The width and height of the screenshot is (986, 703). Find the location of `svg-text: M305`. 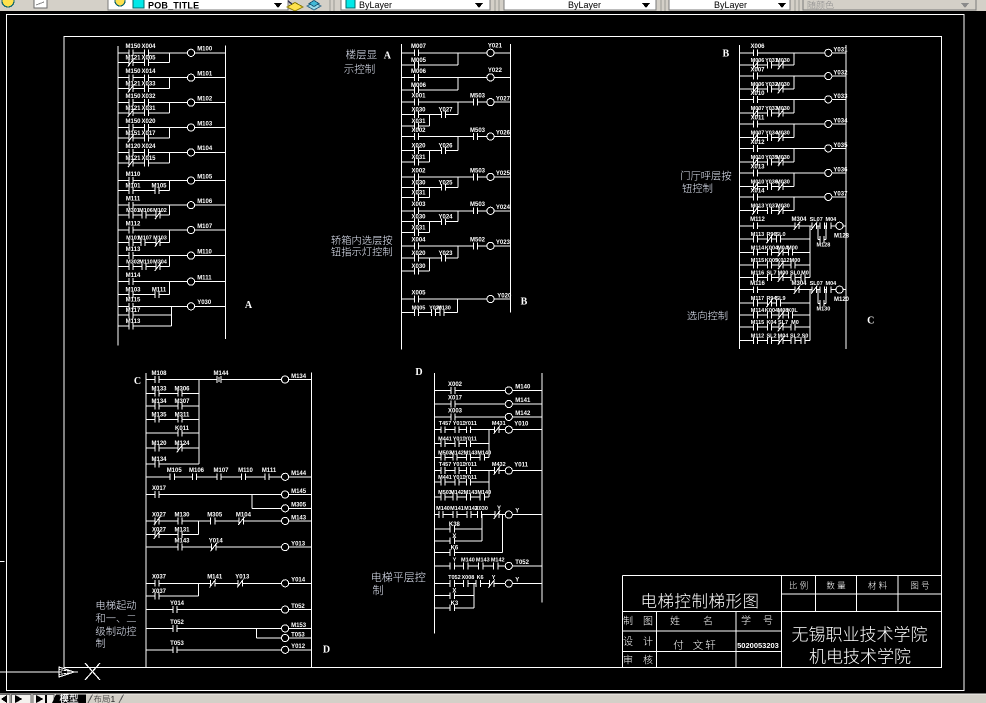

svg-text: M305 is located at coordinates (299, 506).